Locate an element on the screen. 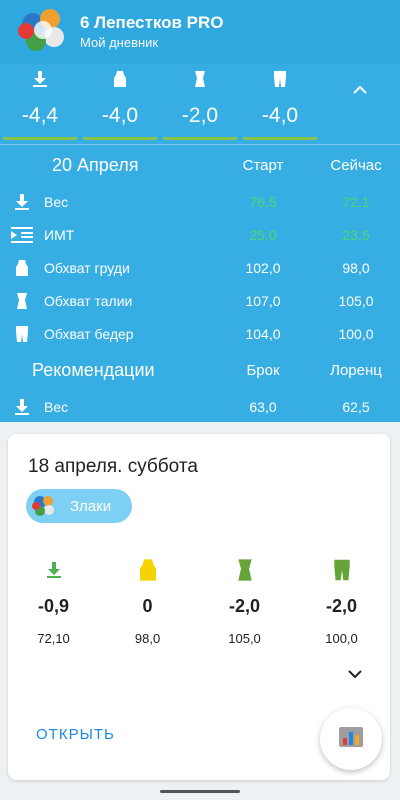 The height and width of the screenshot is (800, 400). row-start: 25,0 is located at coordinates (263, 234).